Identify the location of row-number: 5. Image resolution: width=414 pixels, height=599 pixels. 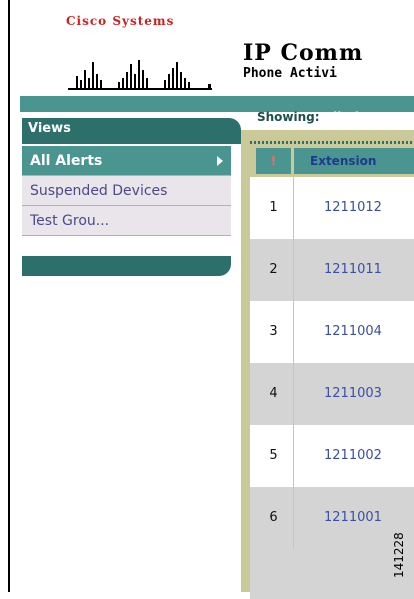
(273, 455).